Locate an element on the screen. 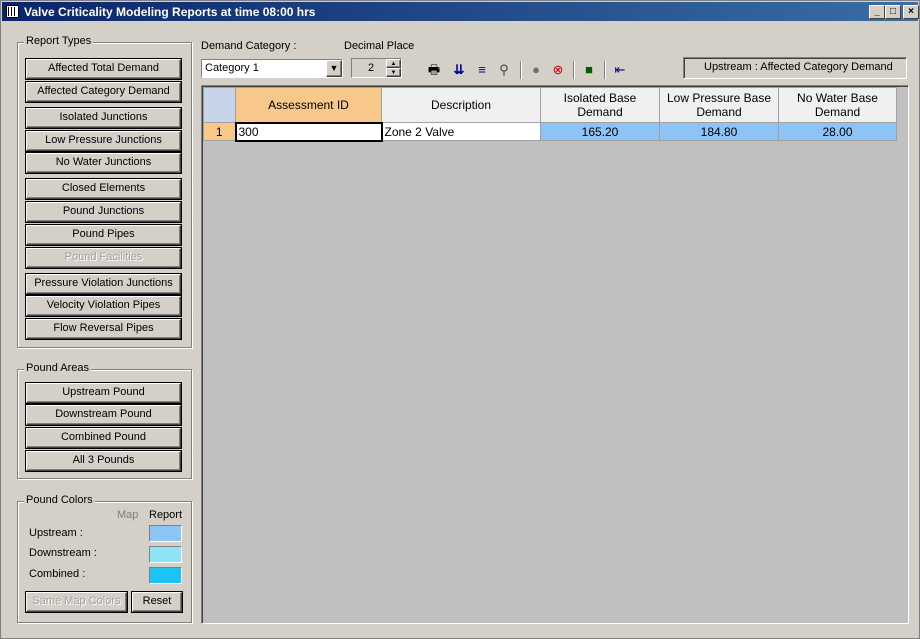 This screenshot has width=920, height=639. toolbar-separator is located at coordinates (521, 70).